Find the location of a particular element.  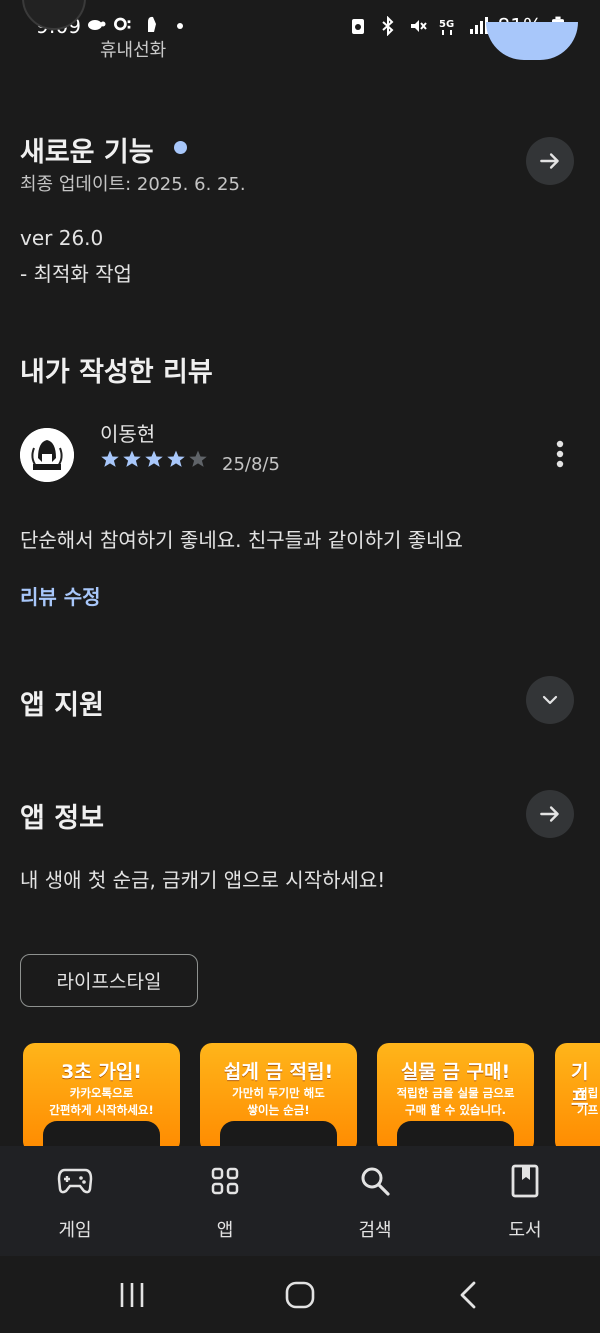

rating-stars is located at coordinates (154, 459).